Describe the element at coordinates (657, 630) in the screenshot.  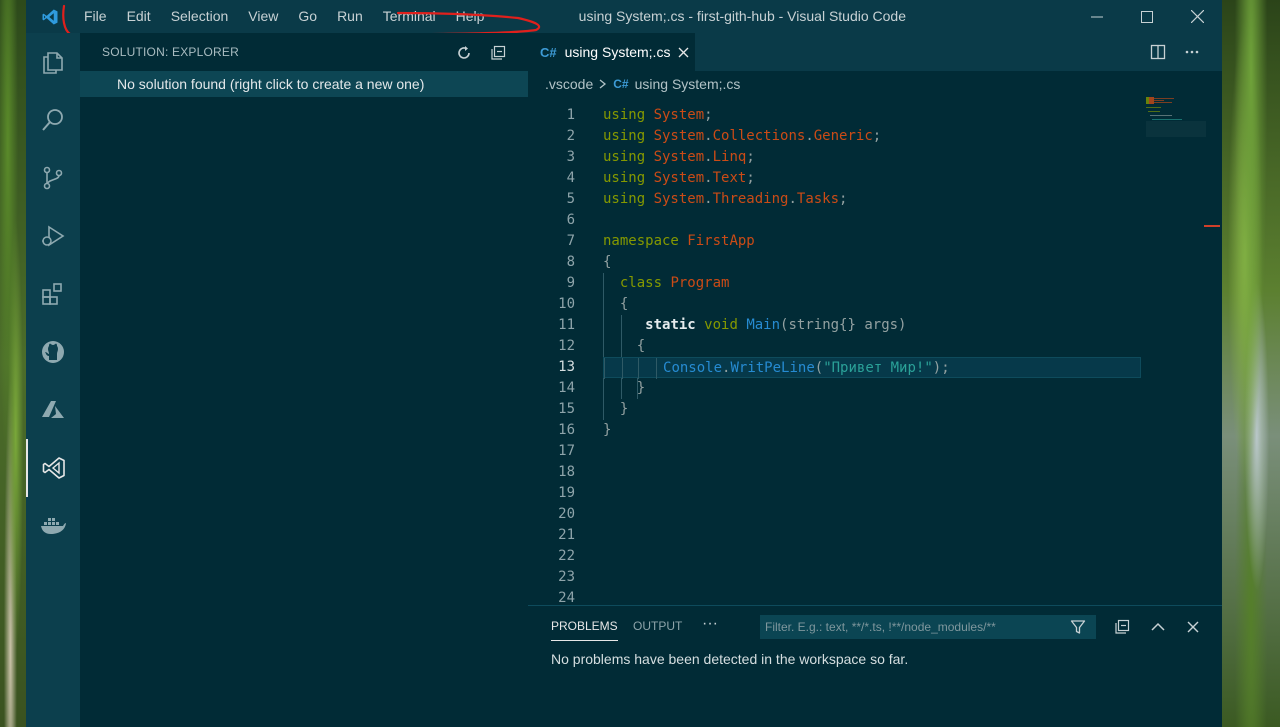
I see `tab-output: OUTPUT` at that location.